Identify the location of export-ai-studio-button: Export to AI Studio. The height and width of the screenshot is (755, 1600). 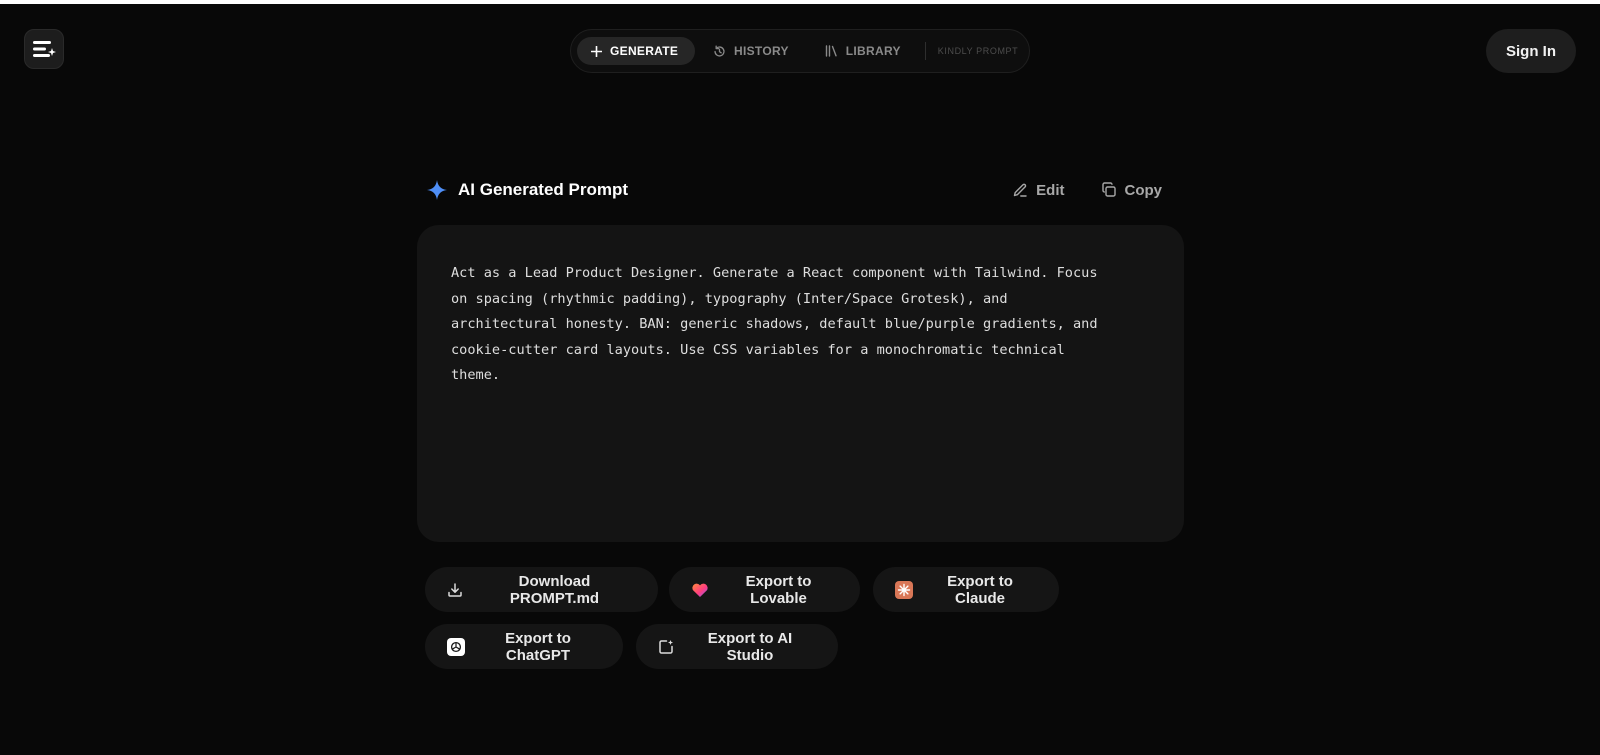
(737, 646).